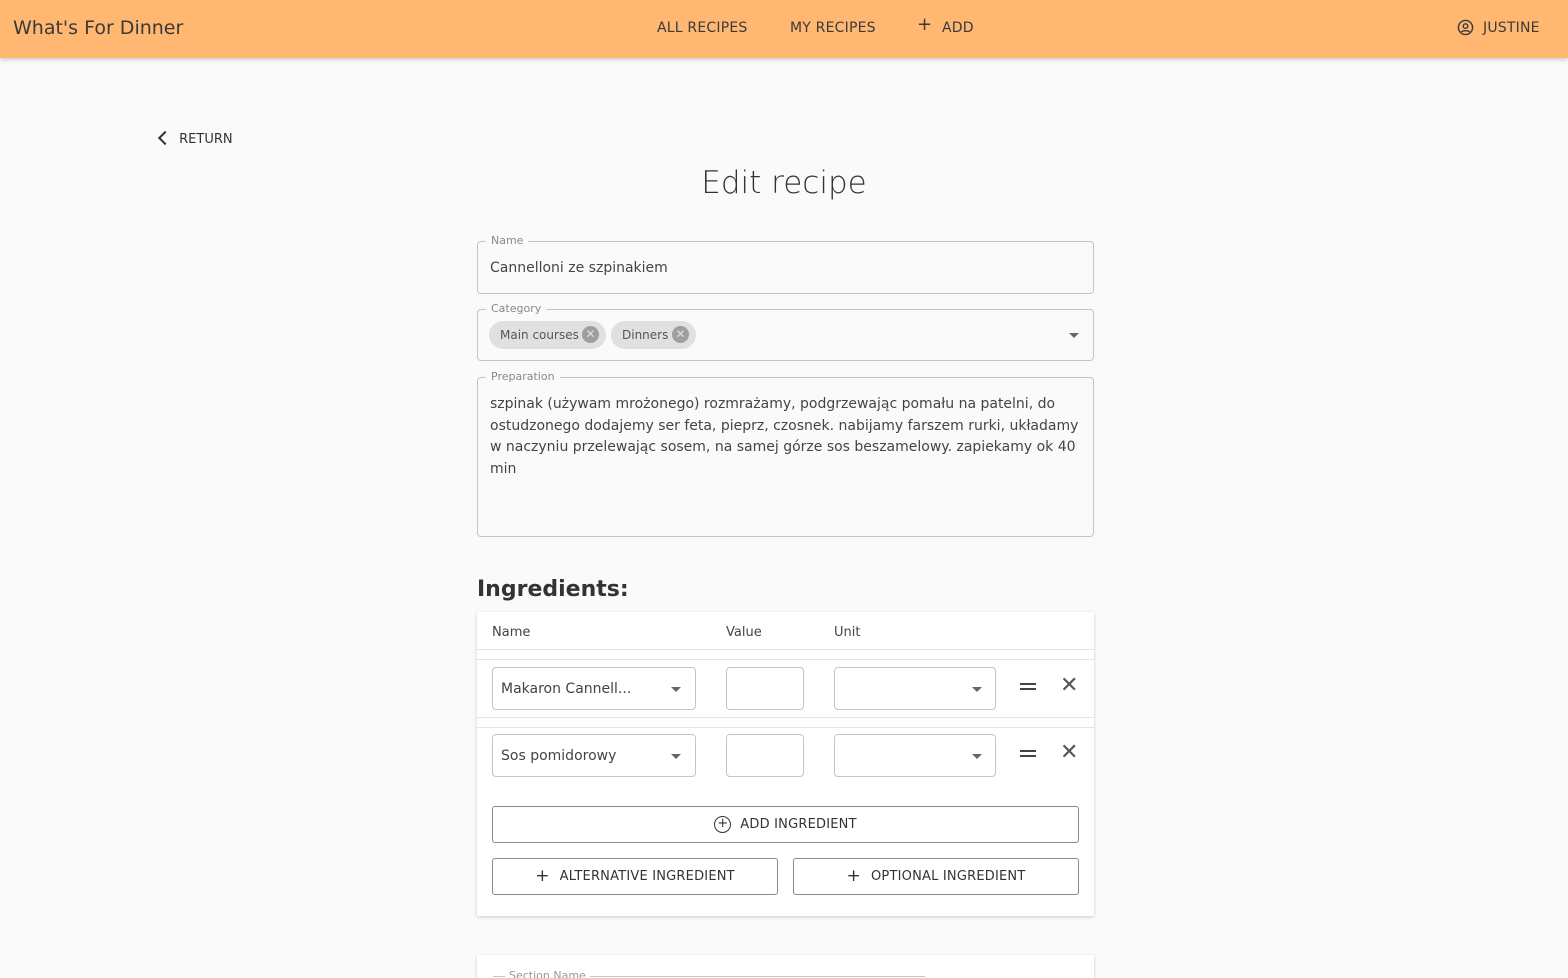 This screenshot has height=978, width=1568. What do you see at coordinates (579, 268) in the screenshot?
I see `name-field-value: Cannelloni ze szpinakiem` at bounding box center [579, 268].